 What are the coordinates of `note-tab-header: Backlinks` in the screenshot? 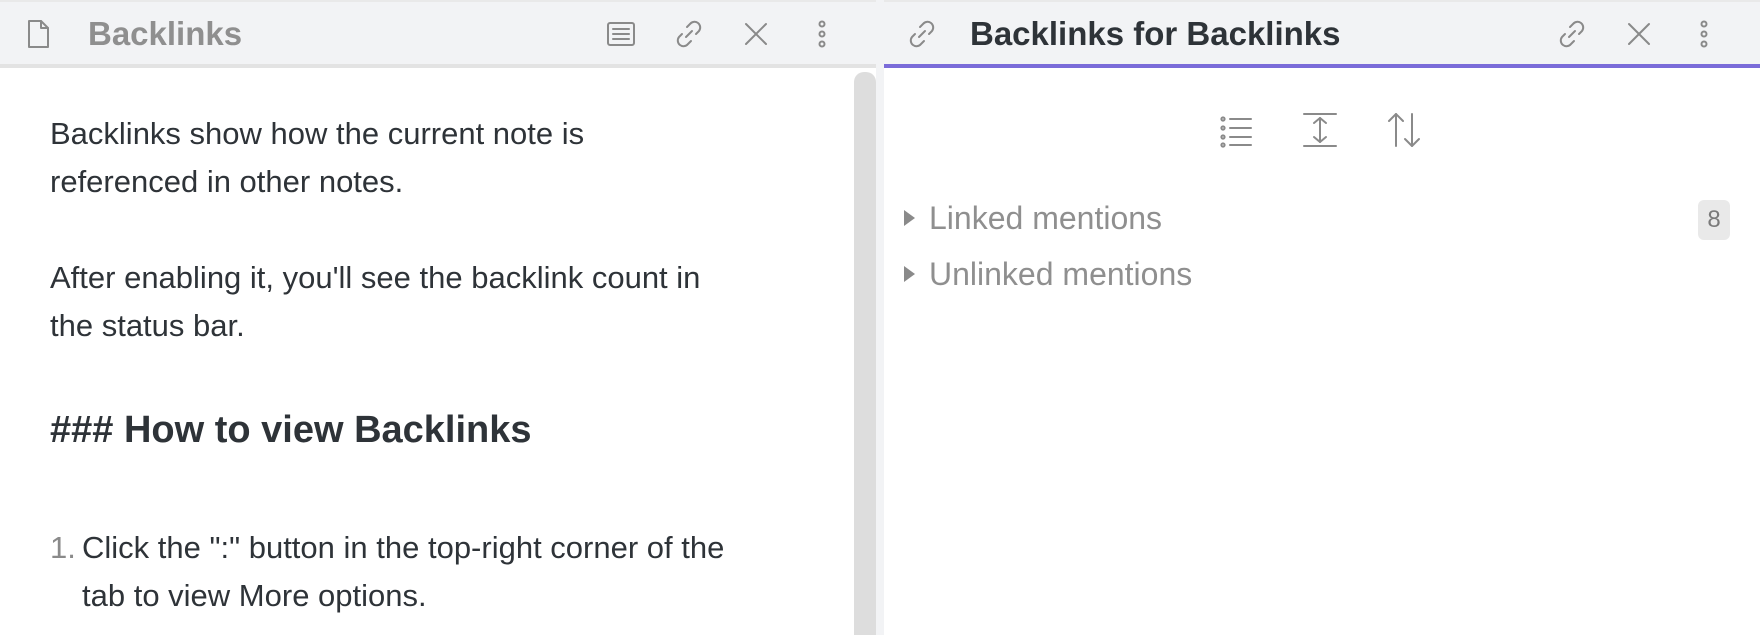 It's located at (438, 34).